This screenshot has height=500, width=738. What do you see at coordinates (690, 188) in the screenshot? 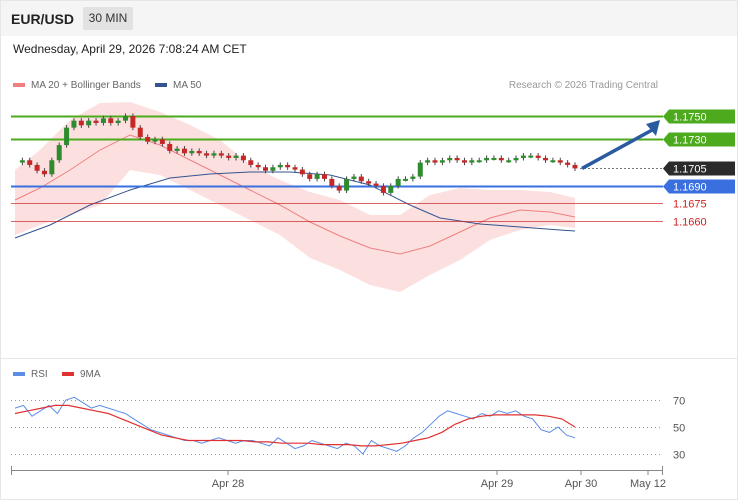
I see `level-label: 1.1690` at bounding box center [690, 188].